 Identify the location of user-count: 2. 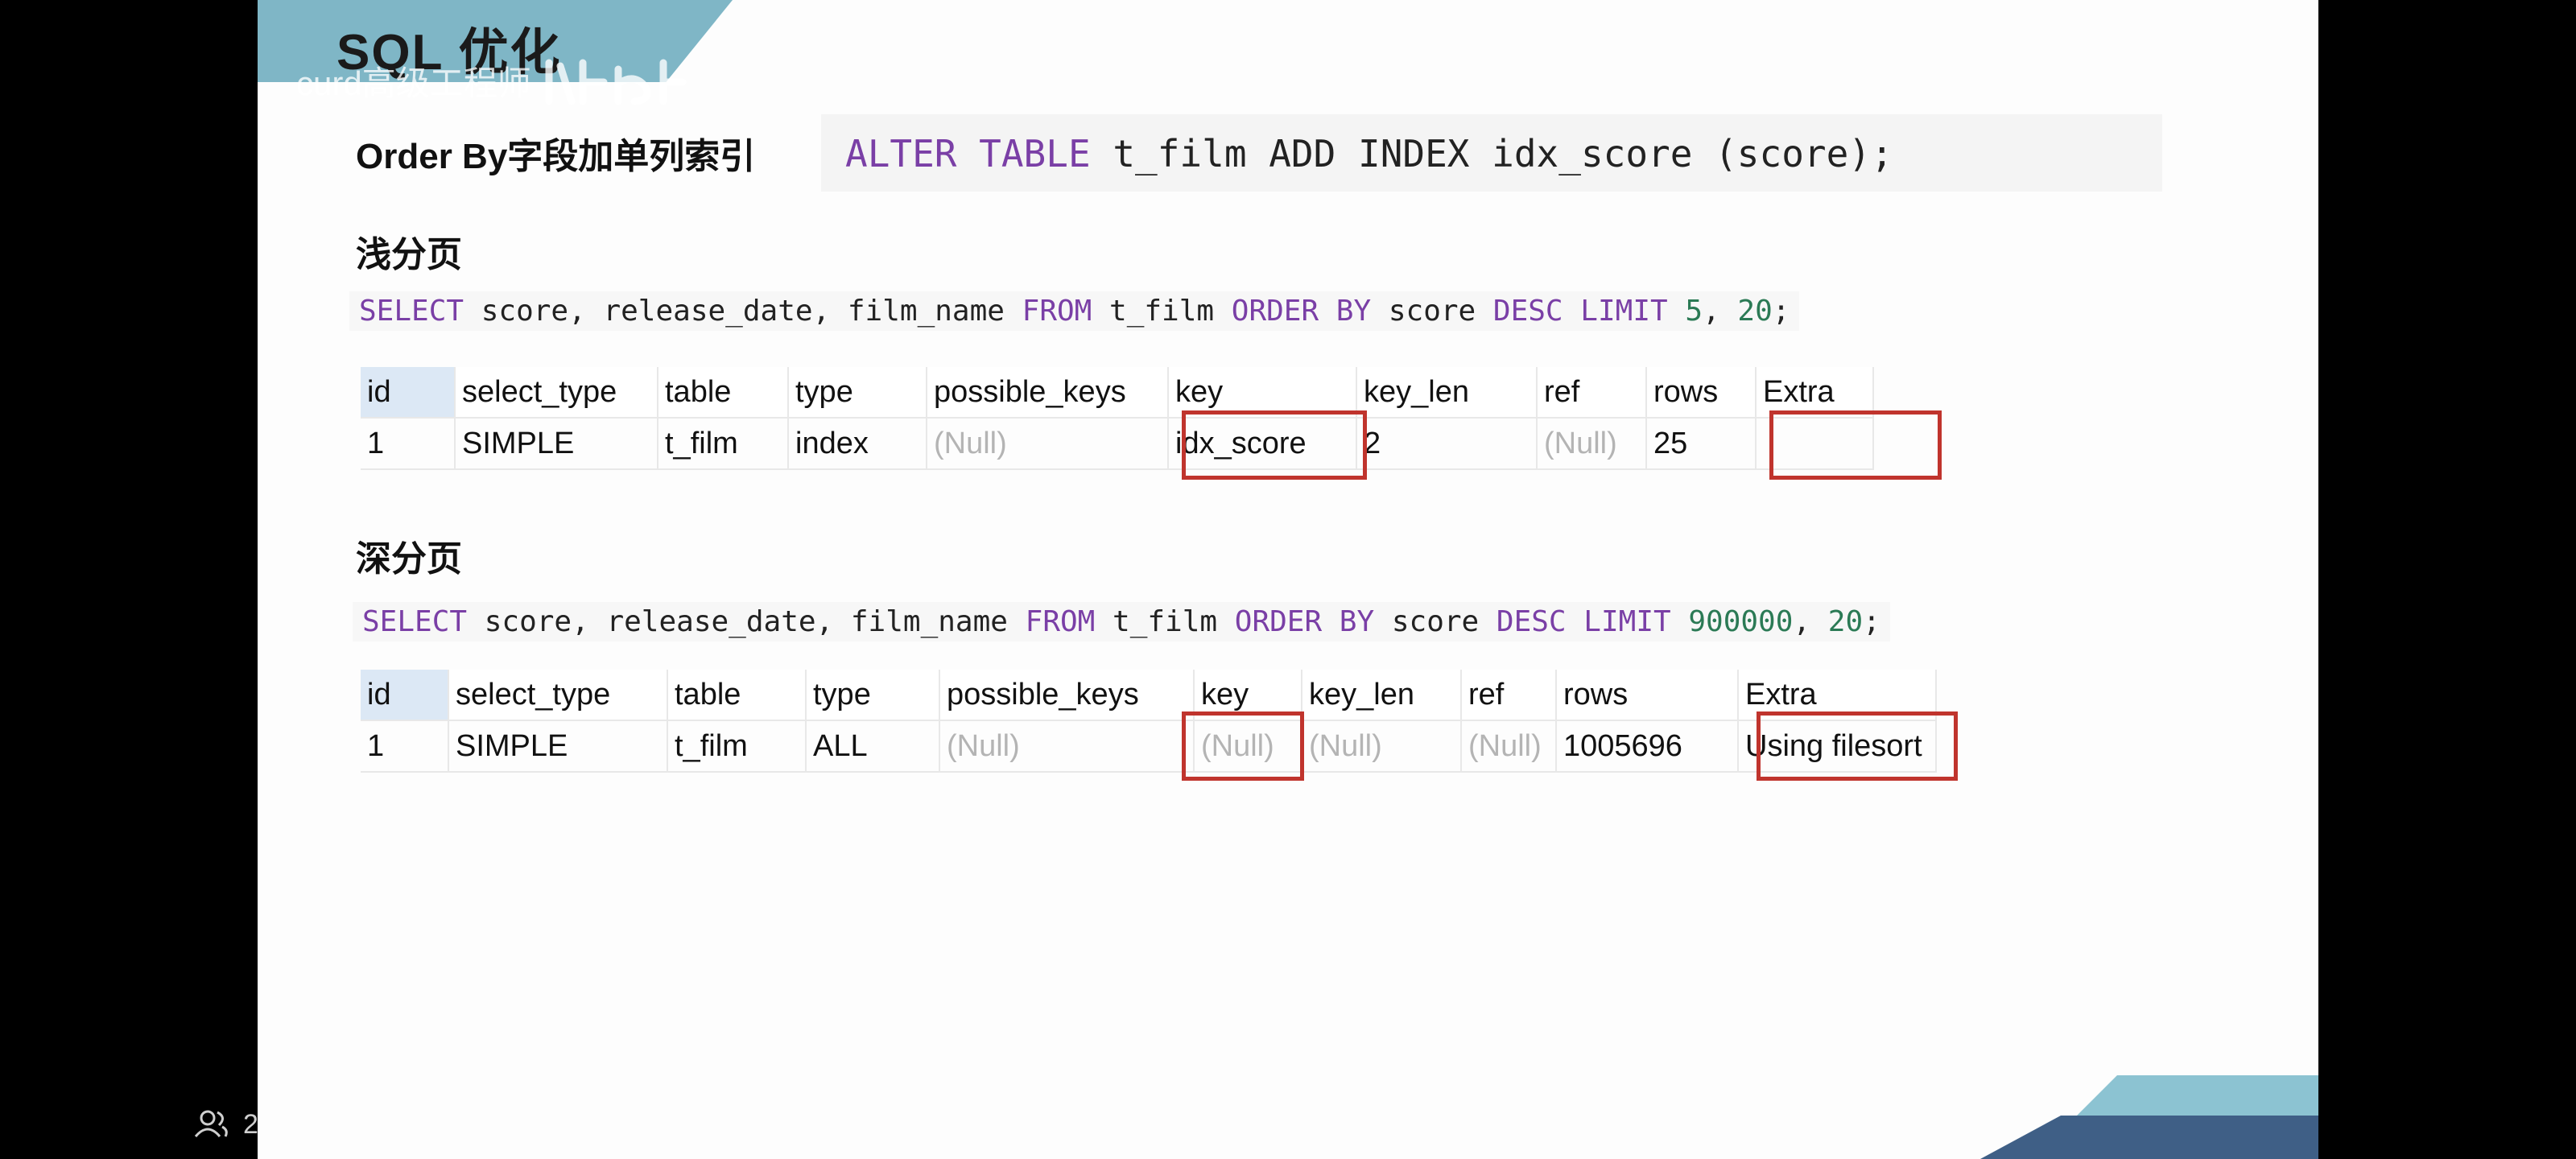
(250, 1124).